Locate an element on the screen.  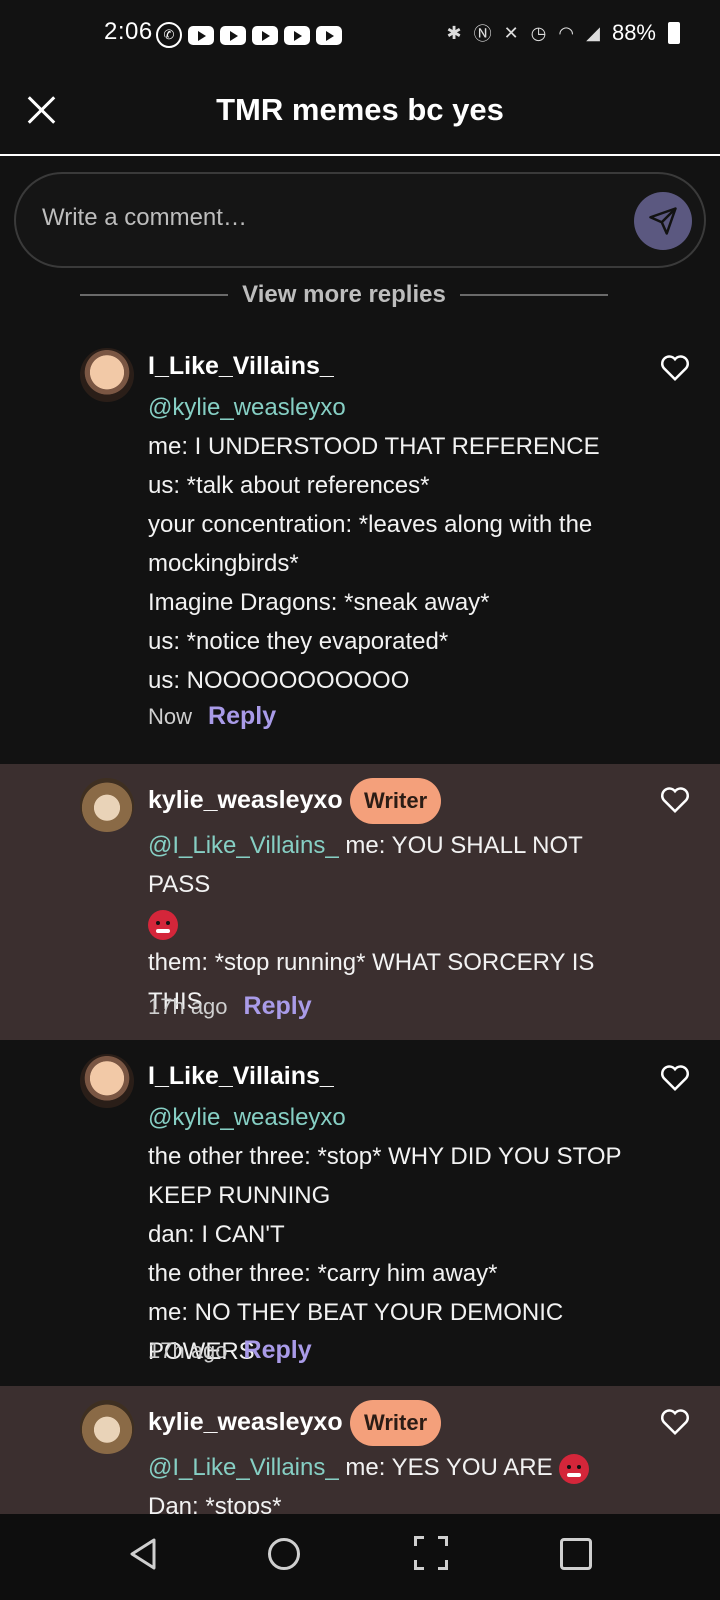
comment-line: Imagine Dragons: *sneak away* is located at coordinates (319, 602).